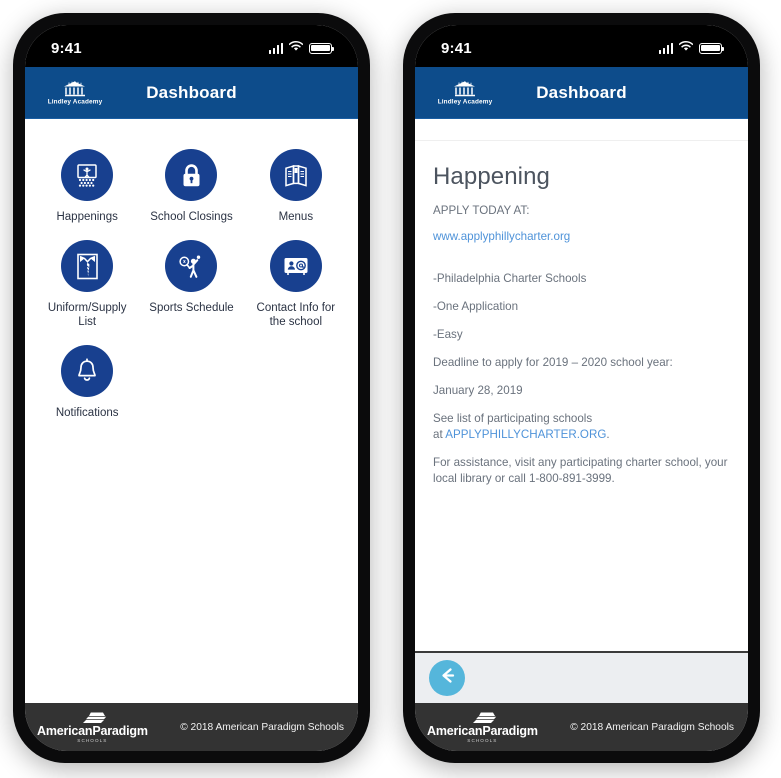  I want to click on contact-card-icon, so click(296, 266).